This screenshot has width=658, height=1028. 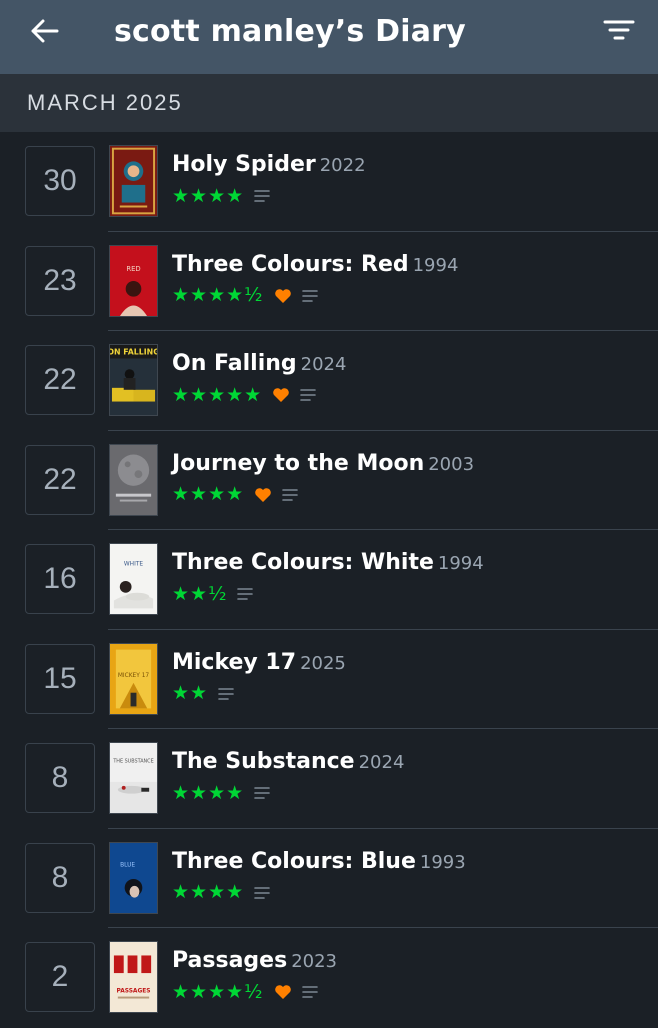 I want to click on day-badge: 22, so click(x=60, y=479).